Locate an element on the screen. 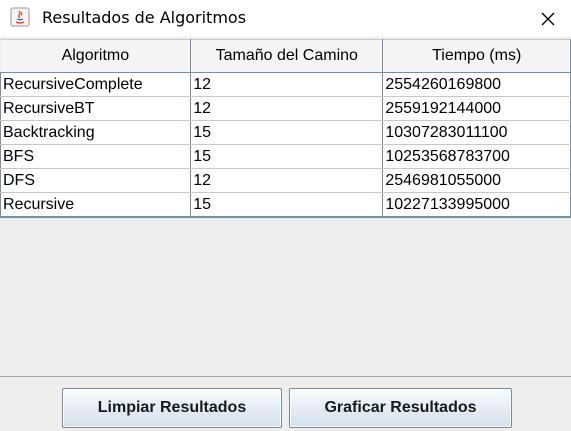  table-row: DFS 12 2546981055000 is located at coordinates (285, 180).